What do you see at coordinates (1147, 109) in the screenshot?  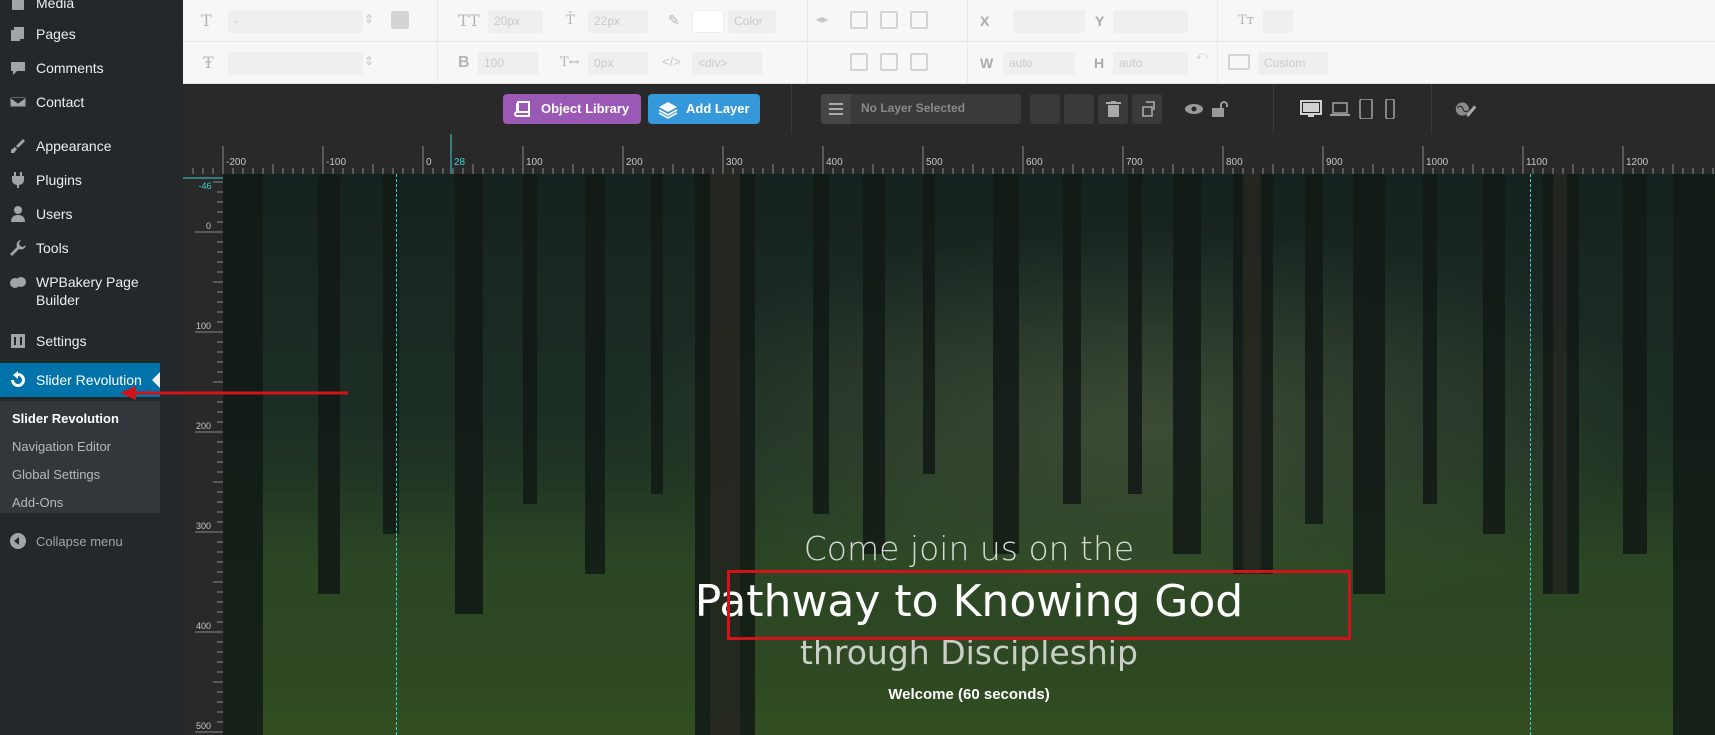 I see `clone-layer-button` at bounding box center [1147, 109].